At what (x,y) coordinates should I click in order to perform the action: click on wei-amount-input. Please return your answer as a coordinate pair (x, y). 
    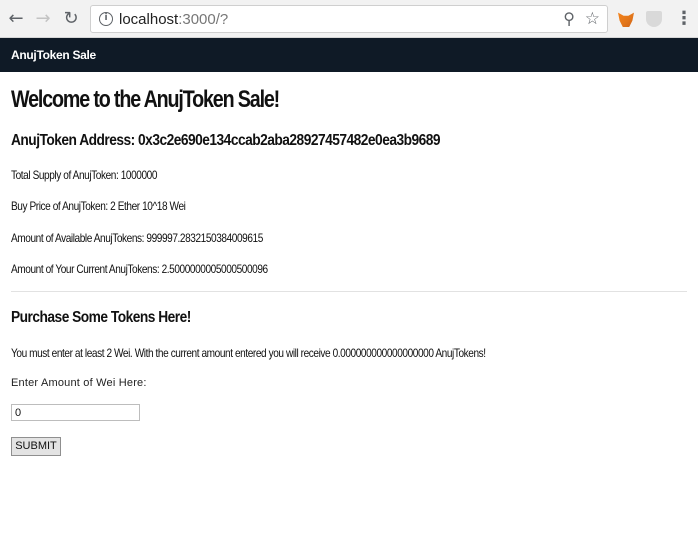
    Looking at the image, I should click on (75, 412).